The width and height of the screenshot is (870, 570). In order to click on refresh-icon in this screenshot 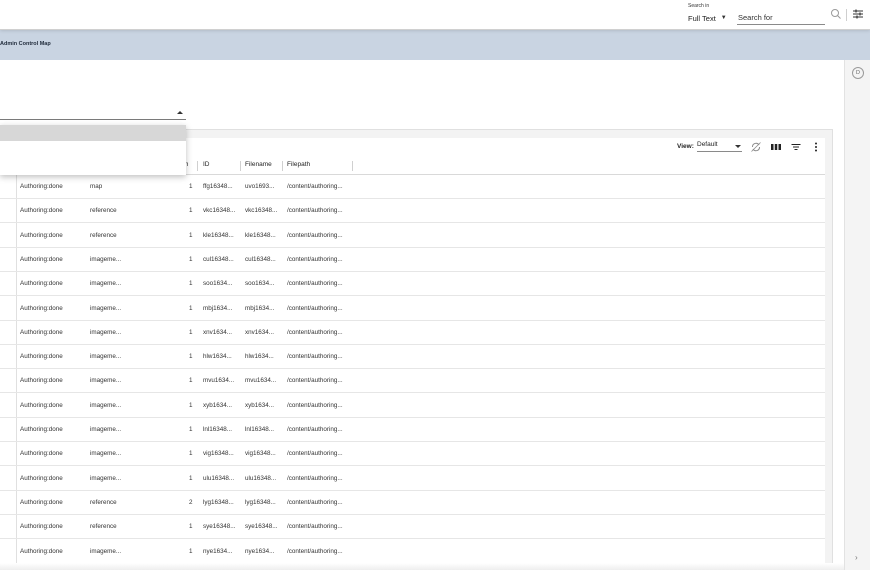, I will do `click(756, 147)`.